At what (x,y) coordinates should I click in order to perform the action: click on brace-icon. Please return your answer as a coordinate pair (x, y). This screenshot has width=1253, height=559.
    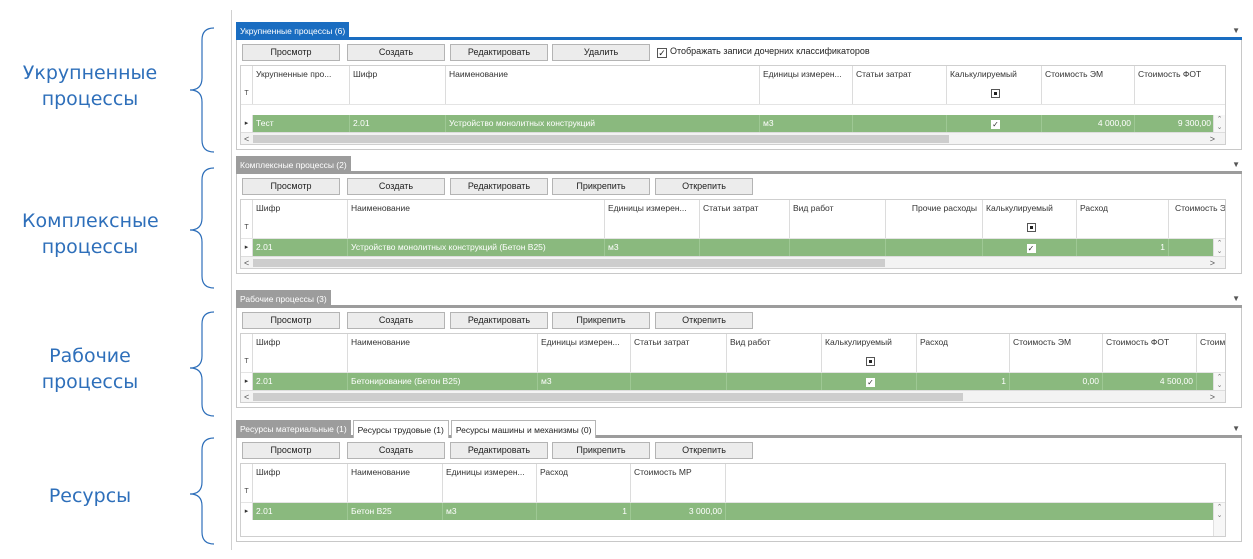
    Looking at the image, I should click on (202, 491).